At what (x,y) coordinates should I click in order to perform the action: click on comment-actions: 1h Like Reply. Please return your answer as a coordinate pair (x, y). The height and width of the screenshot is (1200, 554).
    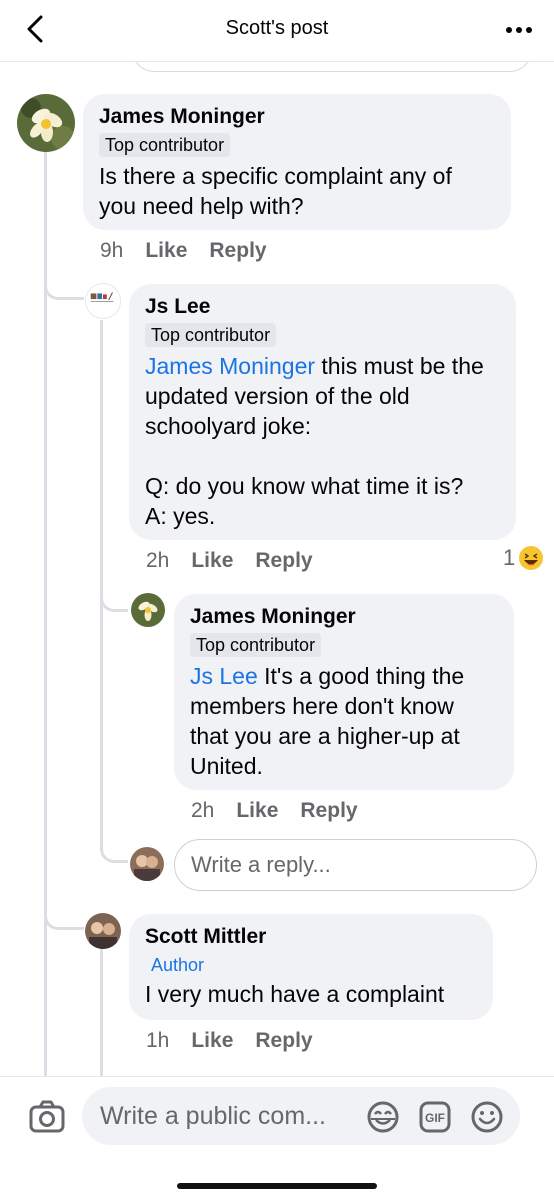
    Looking at the image, I should click on (229, 1041).